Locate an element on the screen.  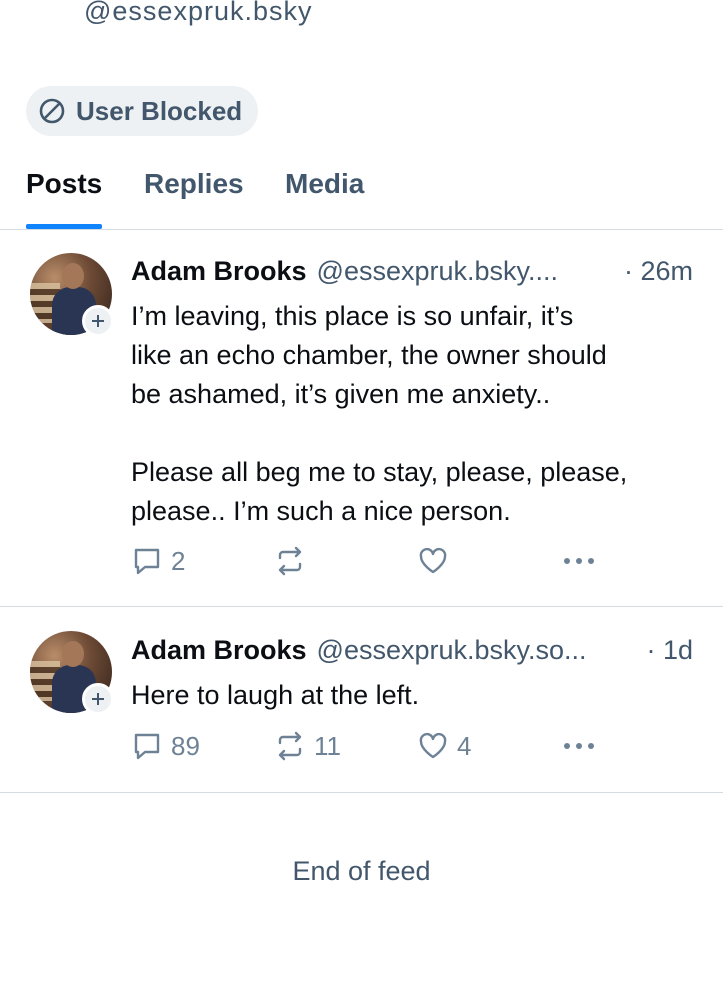
reply-count: 2 is located at coordinates (178, 560).